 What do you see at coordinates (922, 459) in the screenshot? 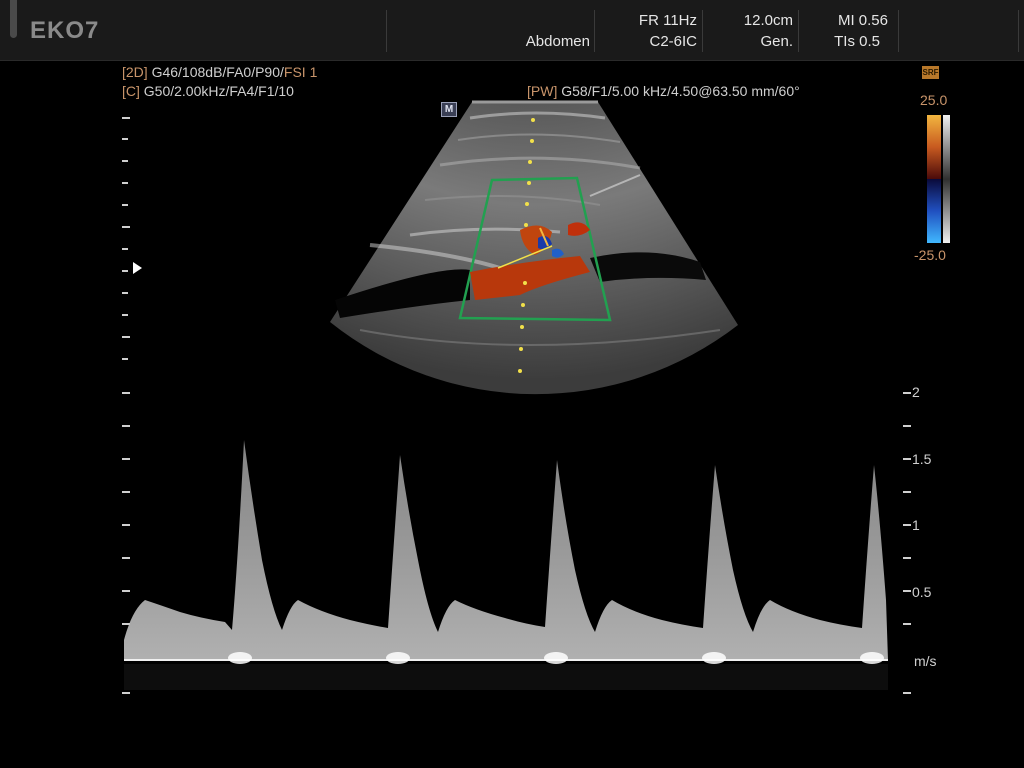
I see `doppler-tick-1-5: 1.5` at bounding box center [922, 459].